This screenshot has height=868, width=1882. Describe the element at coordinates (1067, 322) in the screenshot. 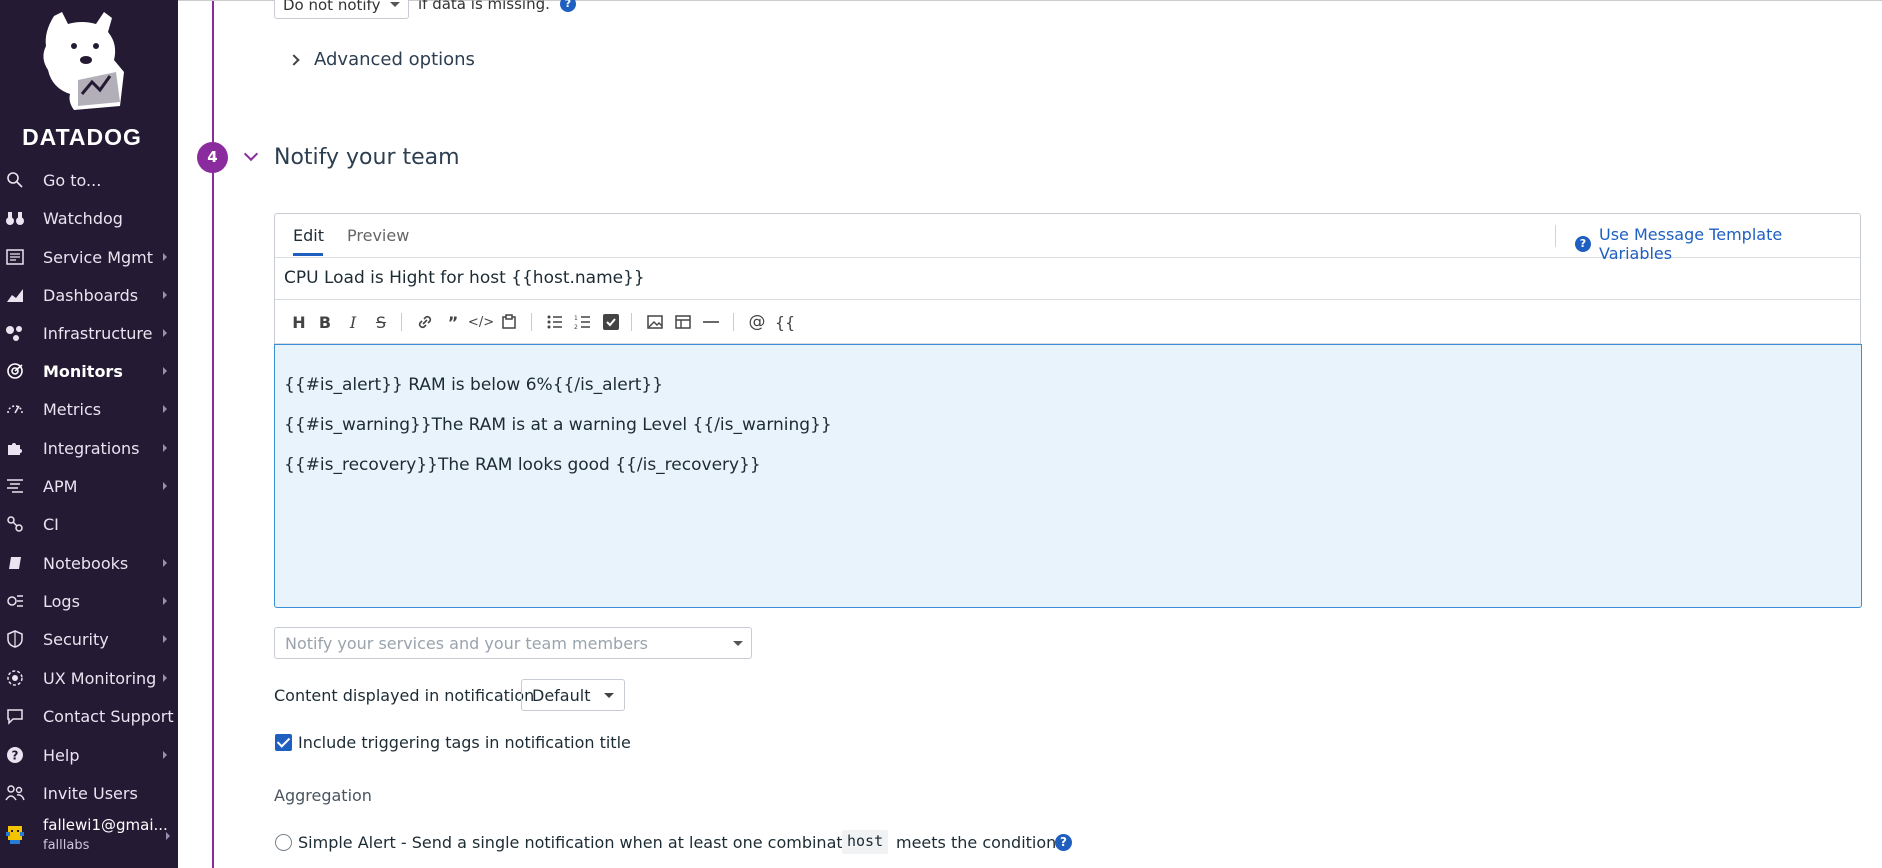

I see `formatting-toolbar: H B I S ” </> 12 @ {{` at that location.